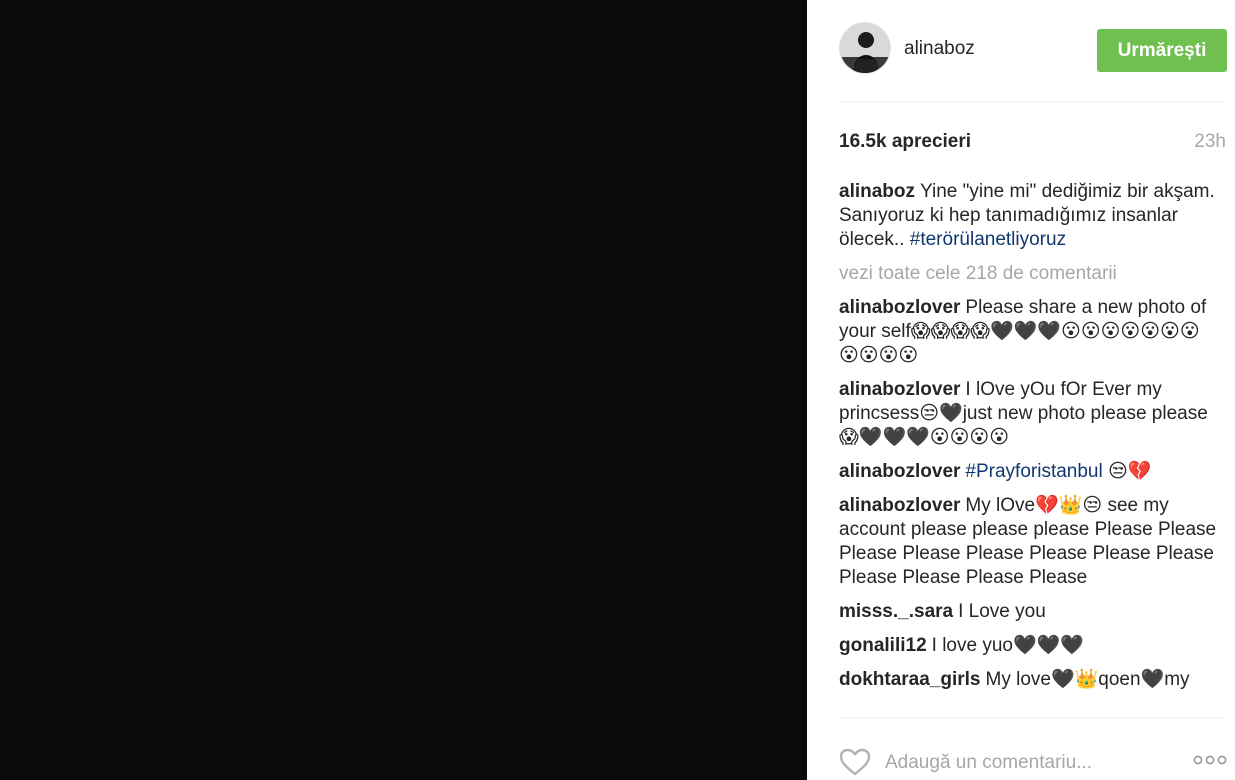 The image size is (1235, 780). I want to click on post-header: alinaboz Urmărești, so click(1033, 50).